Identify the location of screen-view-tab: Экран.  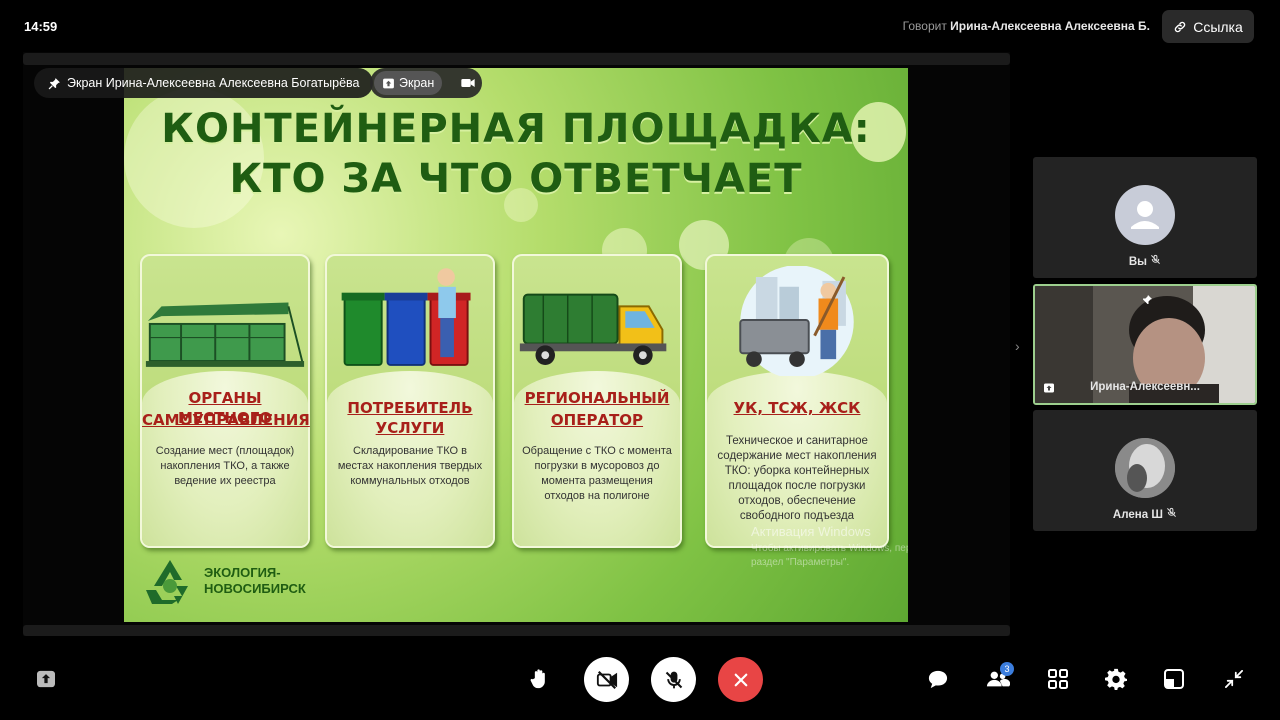
(408, 83).